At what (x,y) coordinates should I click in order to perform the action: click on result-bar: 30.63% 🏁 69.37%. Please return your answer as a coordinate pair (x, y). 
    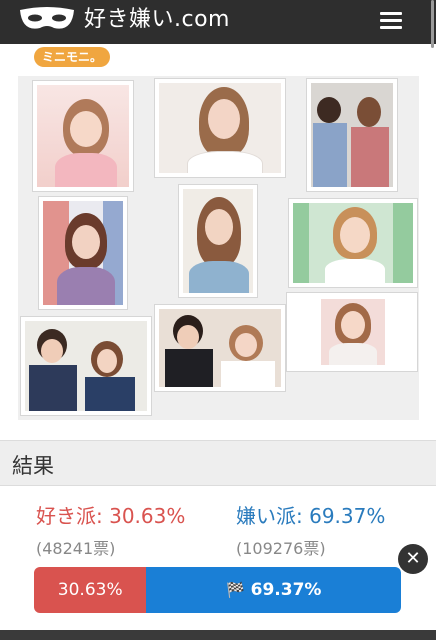
    Looking at the image, I should click on (217, 590).